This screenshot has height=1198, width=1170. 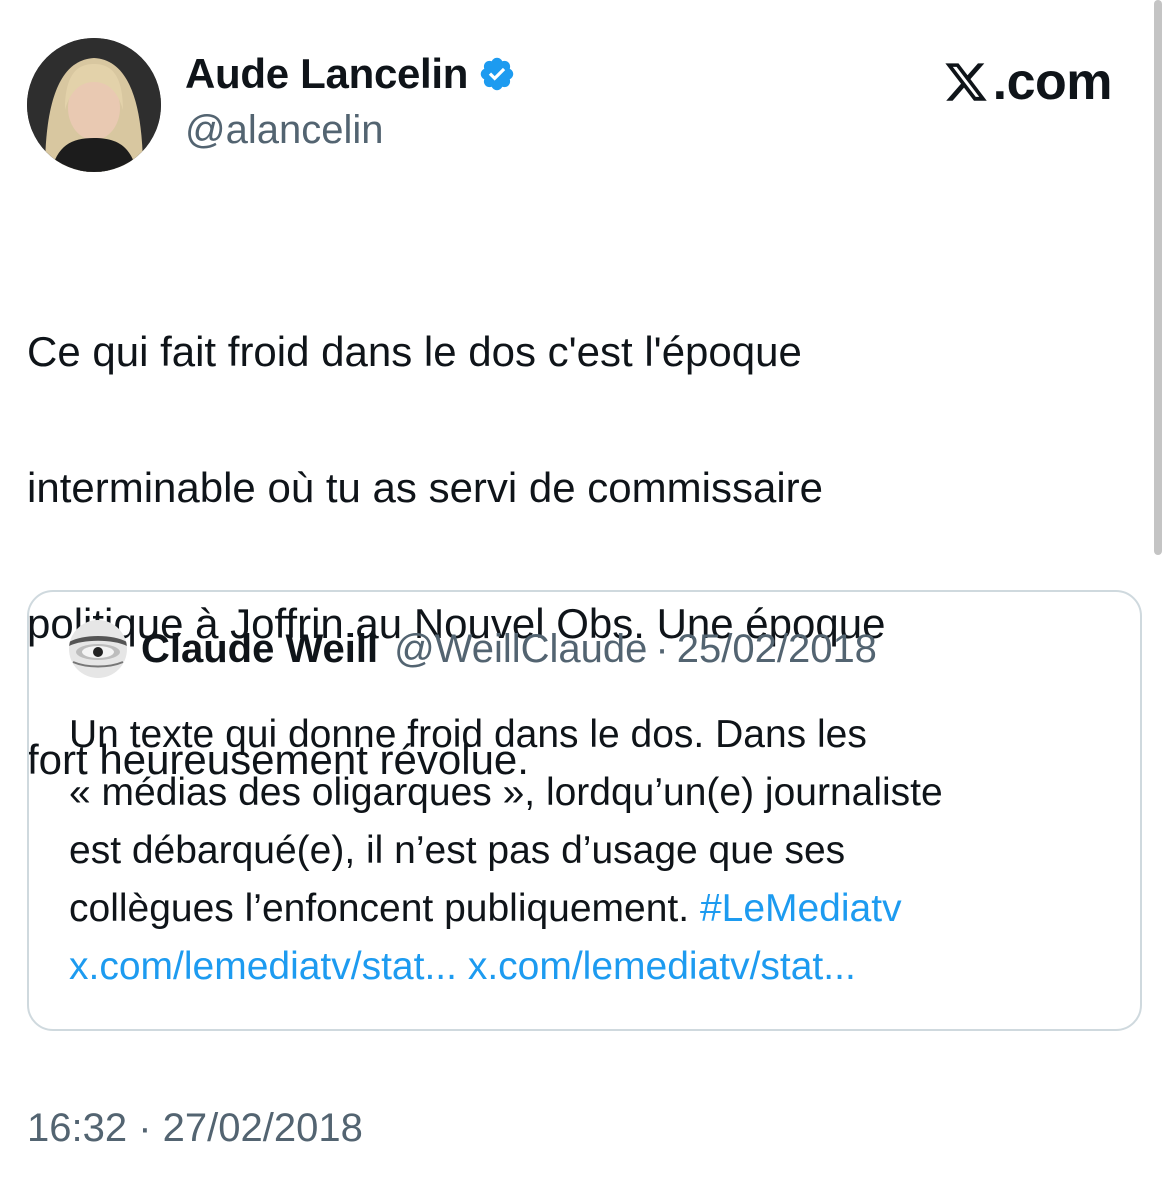 I want to click on brand-label: .com, so click(x=1052, y=82).